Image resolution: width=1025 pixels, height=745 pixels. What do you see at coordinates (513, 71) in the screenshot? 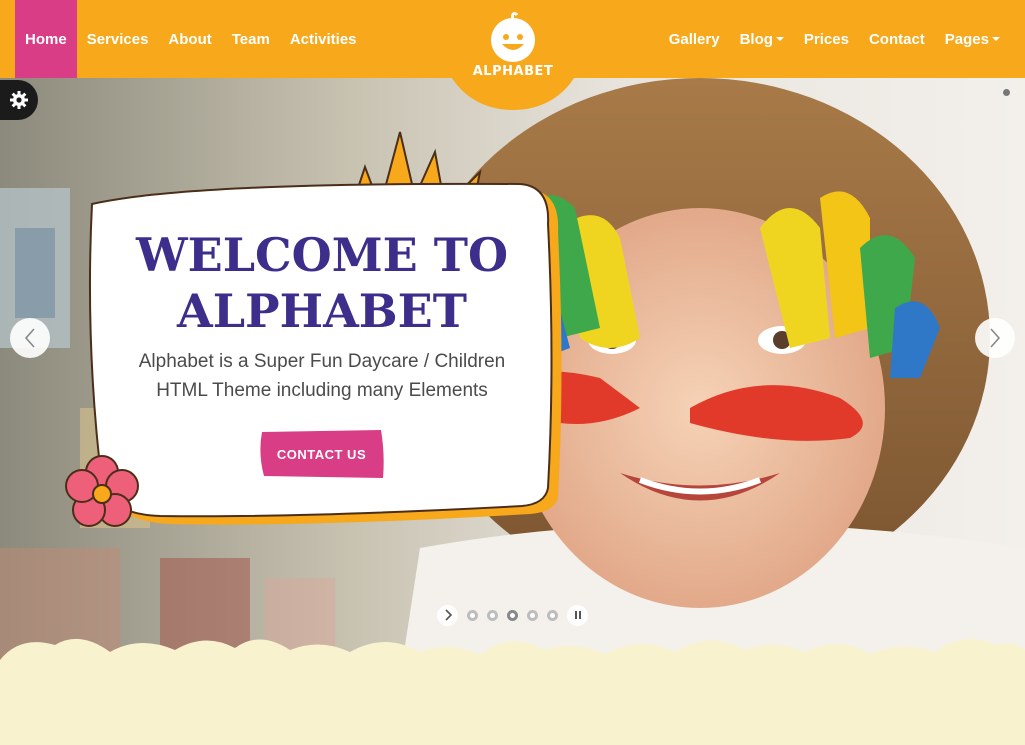
I see `logo-text: ALPHABET` at bounding box center [513, 71].